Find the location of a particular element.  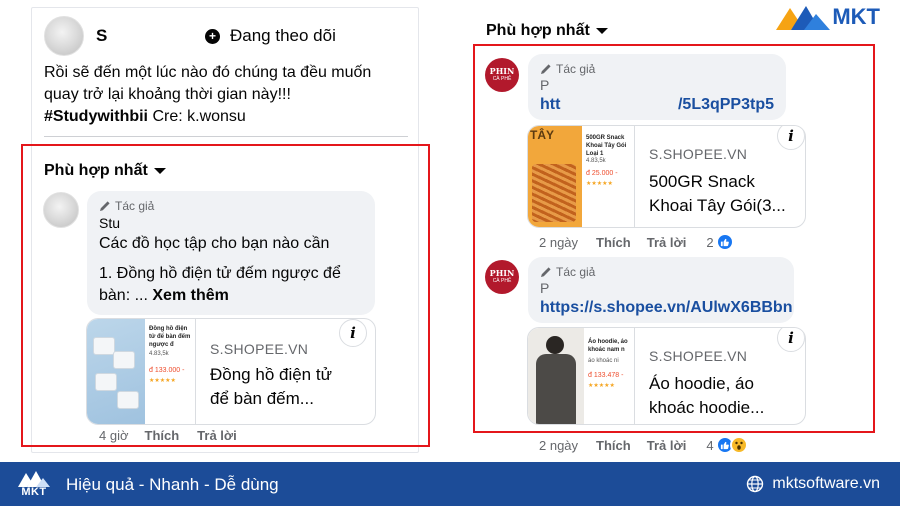

thumb-rating: áo khoác ni is located at coordinates (603, 361).